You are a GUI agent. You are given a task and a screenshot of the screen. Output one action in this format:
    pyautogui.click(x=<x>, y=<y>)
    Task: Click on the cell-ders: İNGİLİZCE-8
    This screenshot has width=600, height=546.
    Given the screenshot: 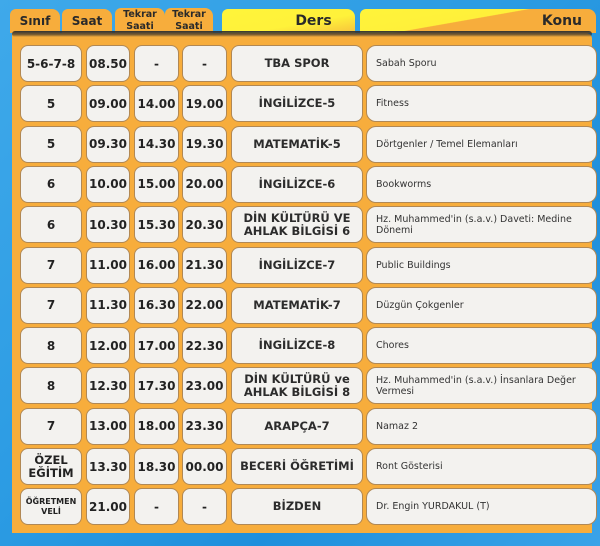 What is the action you would take?
    pyautogui.click(x=297, y=346)
    